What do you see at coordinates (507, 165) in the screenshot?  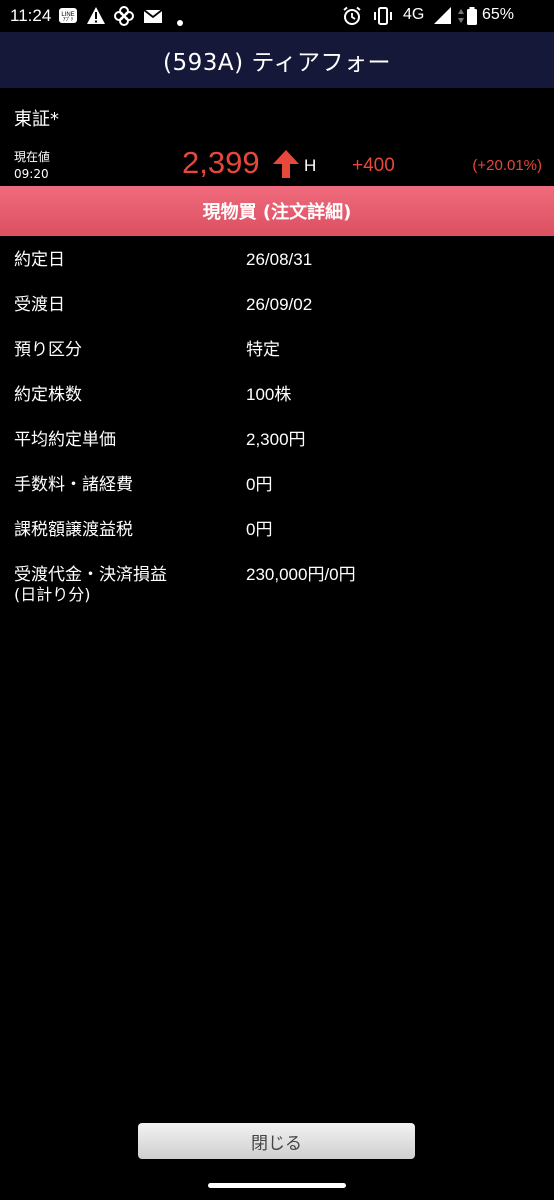 I see `price-change-percent: (+20.01%)` at bounding box center [507, 165].